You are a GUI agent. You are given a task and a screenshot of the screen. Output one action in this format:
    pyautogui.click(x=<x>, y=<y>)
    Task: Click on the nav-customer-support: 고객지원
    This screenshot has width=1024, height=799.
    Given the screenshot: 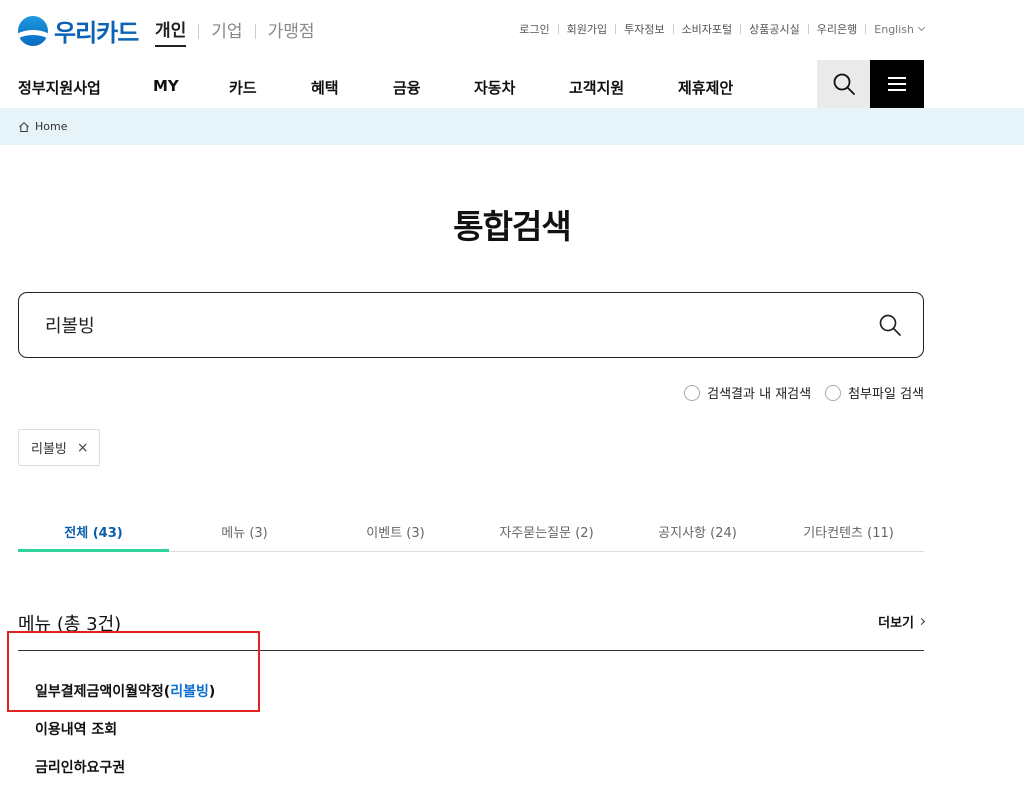 What is the action you would take?
    pyautogui.click(x=596, y=87)
    